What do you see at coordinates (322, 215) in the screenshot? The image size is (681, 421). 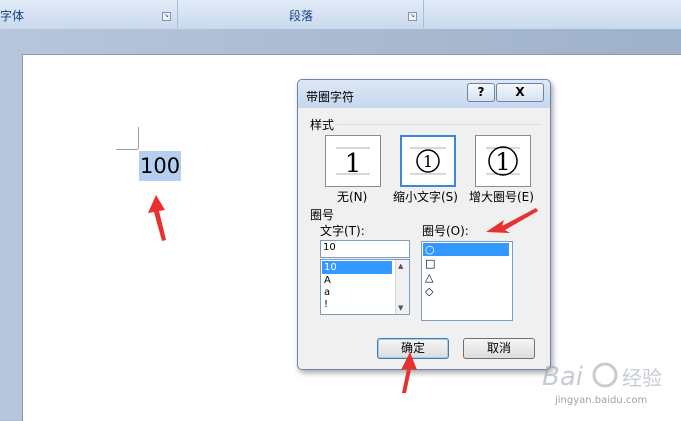 I see `enclosure-section-label: 圈号` at bounding box center [322, 215].